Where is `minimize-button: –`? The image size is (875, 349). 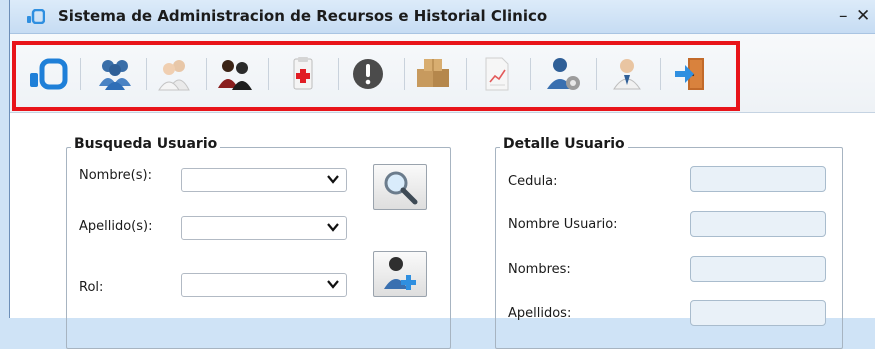 minimize-button: – is located at coordinates (843, 16).